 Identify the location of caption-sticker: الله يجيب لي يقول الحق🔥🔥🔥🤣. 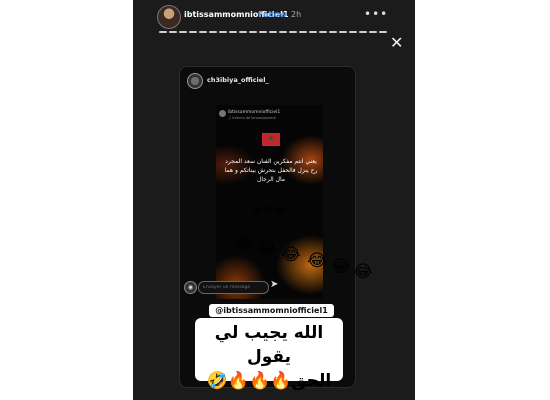
(269, 354).